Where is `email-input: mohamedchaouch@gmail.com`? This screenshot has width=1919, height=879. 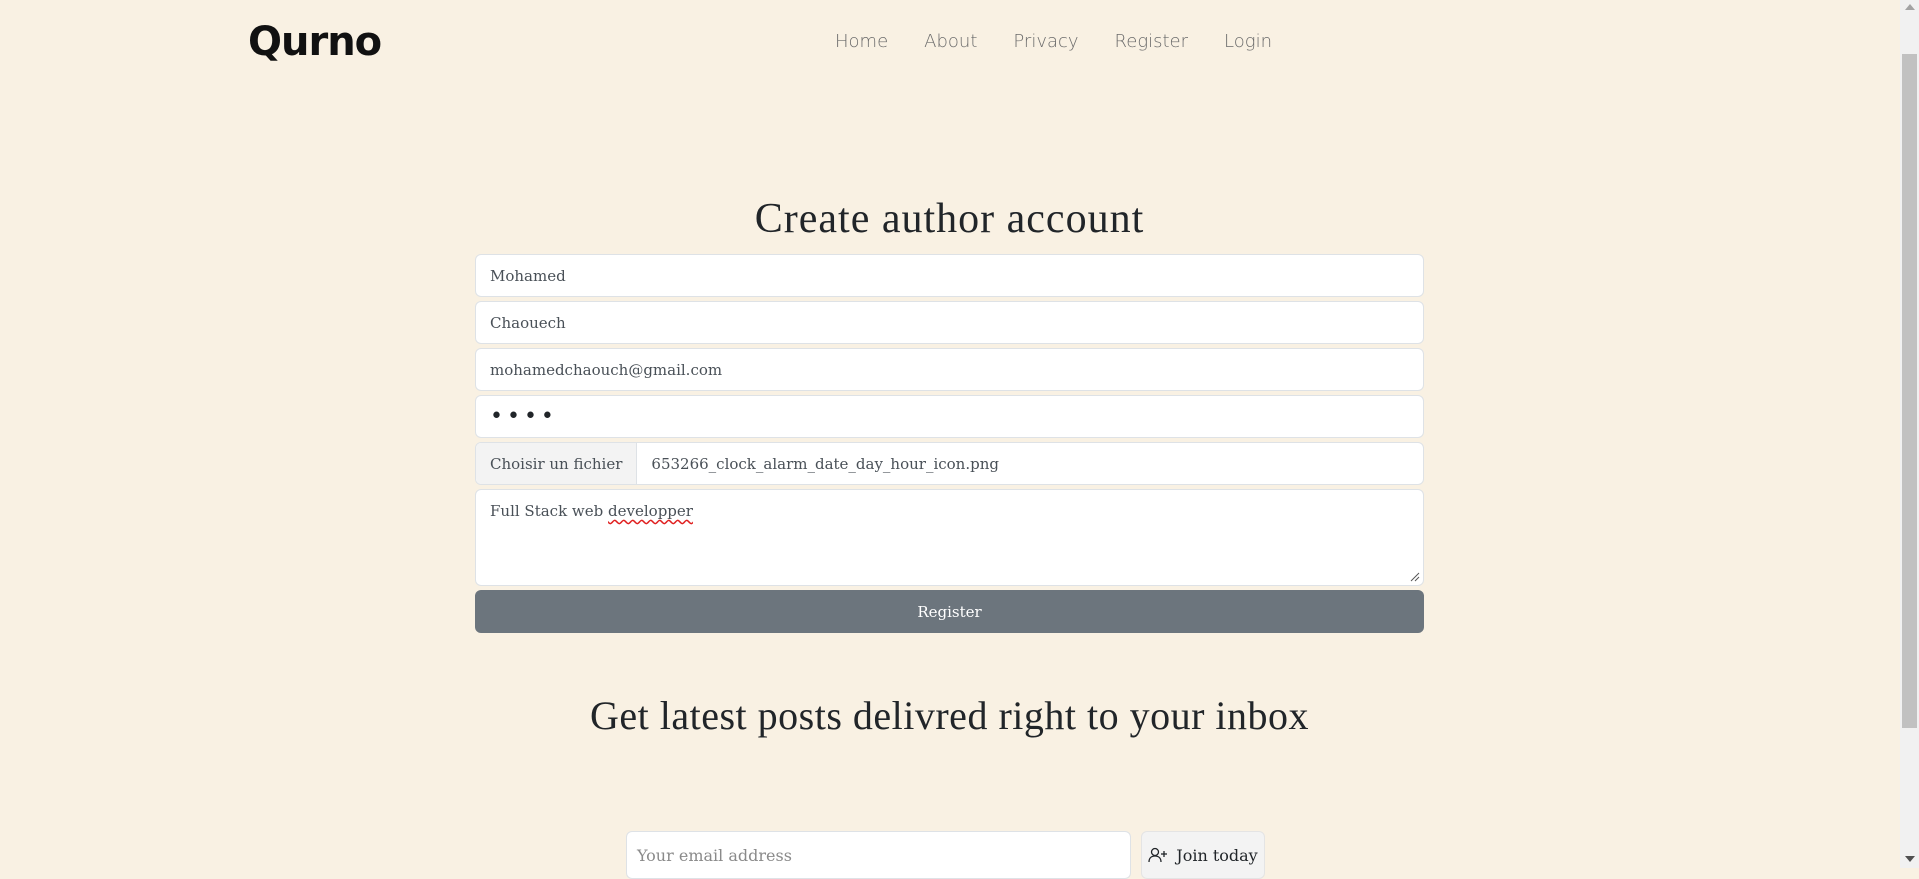
email-input: mohamedchaouch@gmail.com is located at coordinates (949, 369).